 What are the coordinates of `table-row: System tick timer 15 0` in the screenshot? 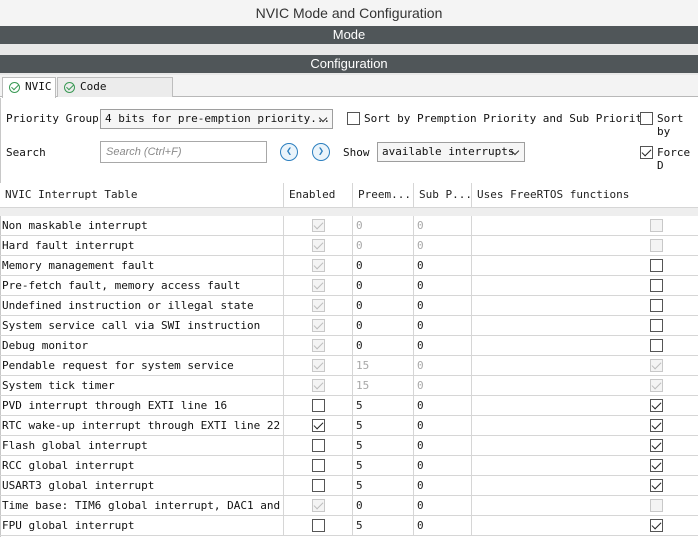 It's located at (349, 386).